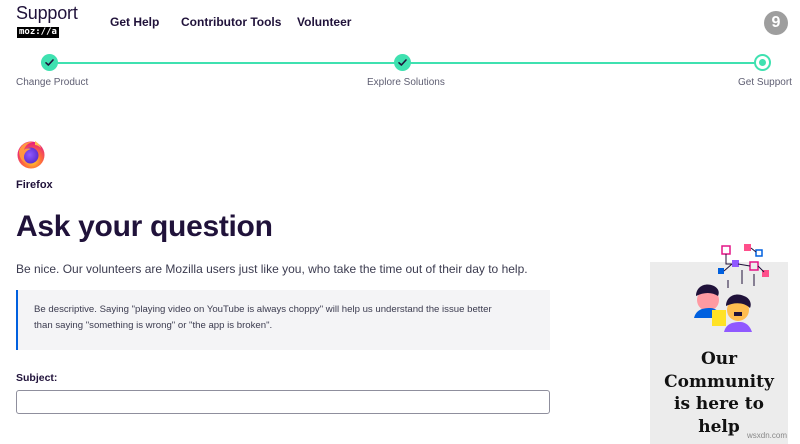  Describe the element at coordinates (765, 82) in the screenshot. I see `step-label-get-support: Get Support` at that location.